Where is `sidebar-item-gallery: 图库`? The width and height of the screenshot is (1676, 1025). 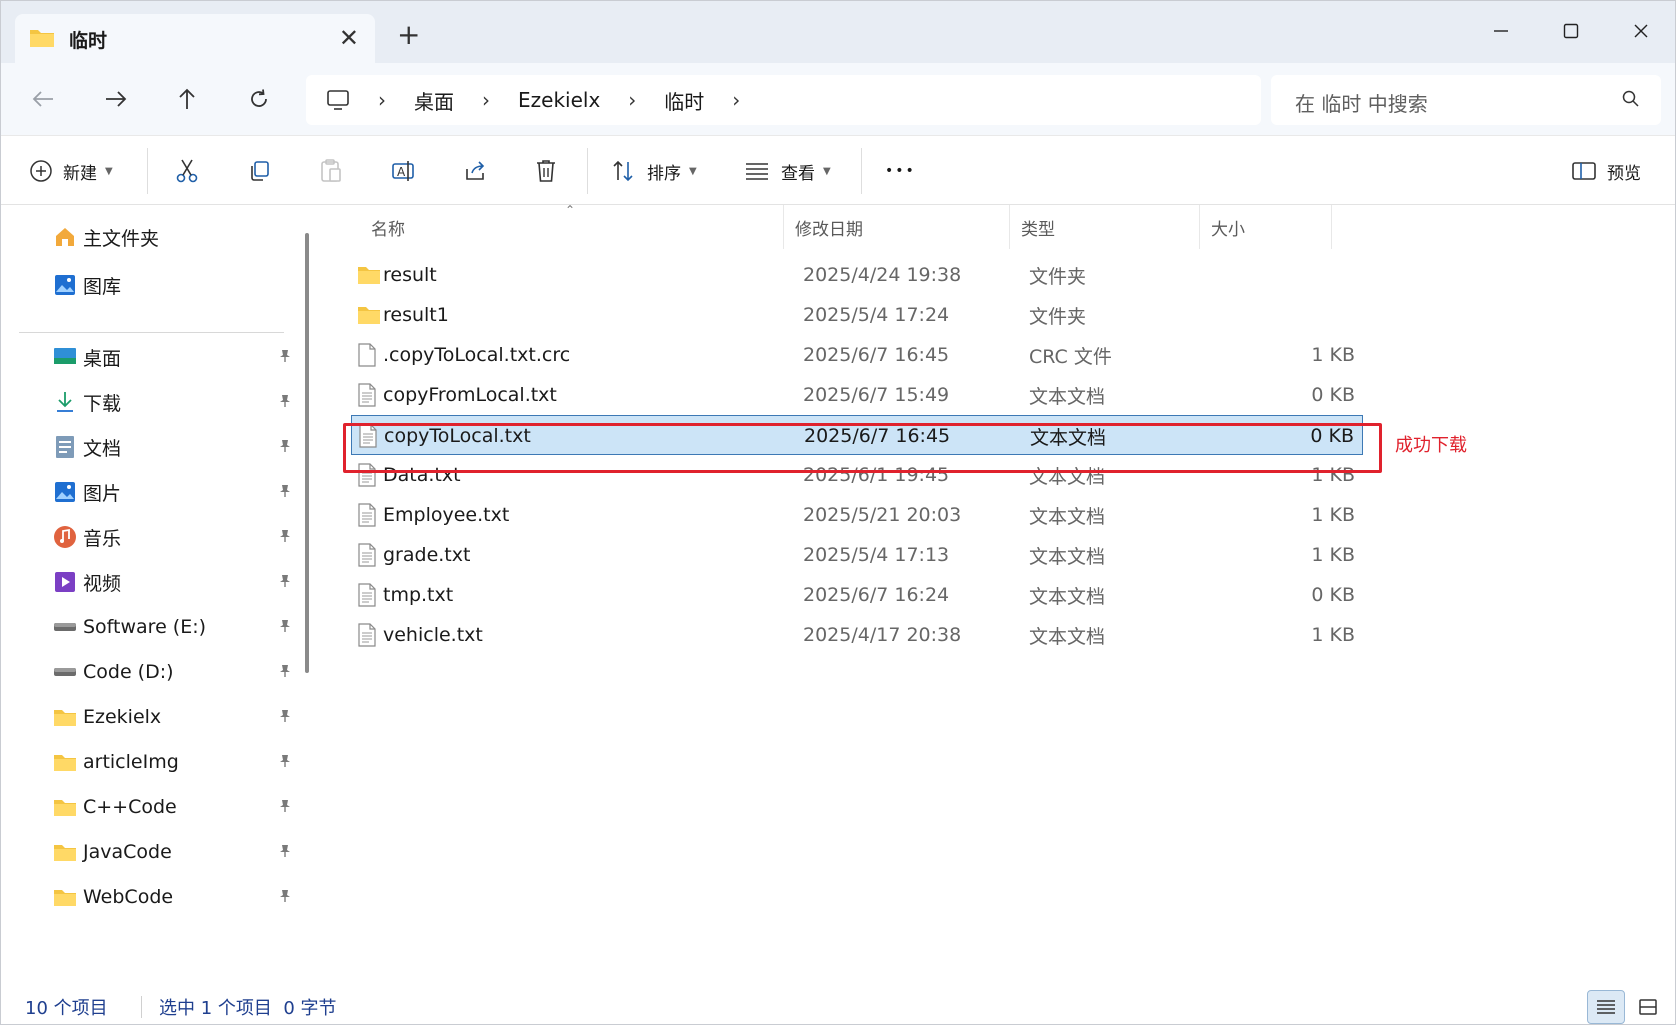 sidebar-item-gallery: 图库 is located at coordinates (173, 285).